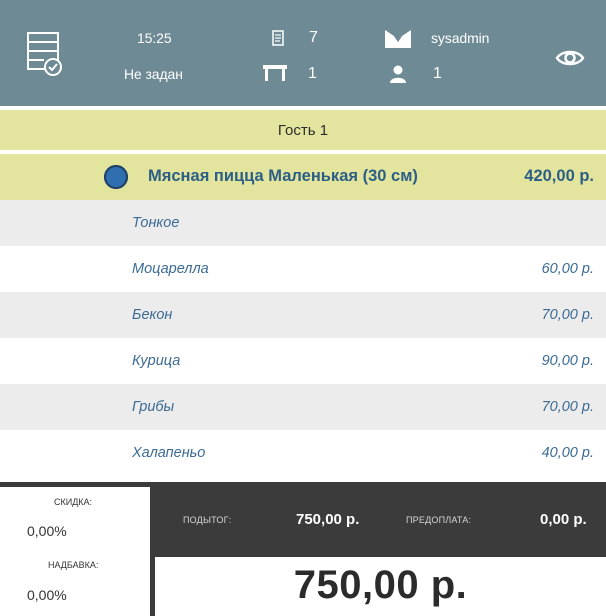 The image size is (606, 616). What do you see at coordinates (570, 58) in the screenshot?
I see `eye-icon` at bounding box center [570, 58].